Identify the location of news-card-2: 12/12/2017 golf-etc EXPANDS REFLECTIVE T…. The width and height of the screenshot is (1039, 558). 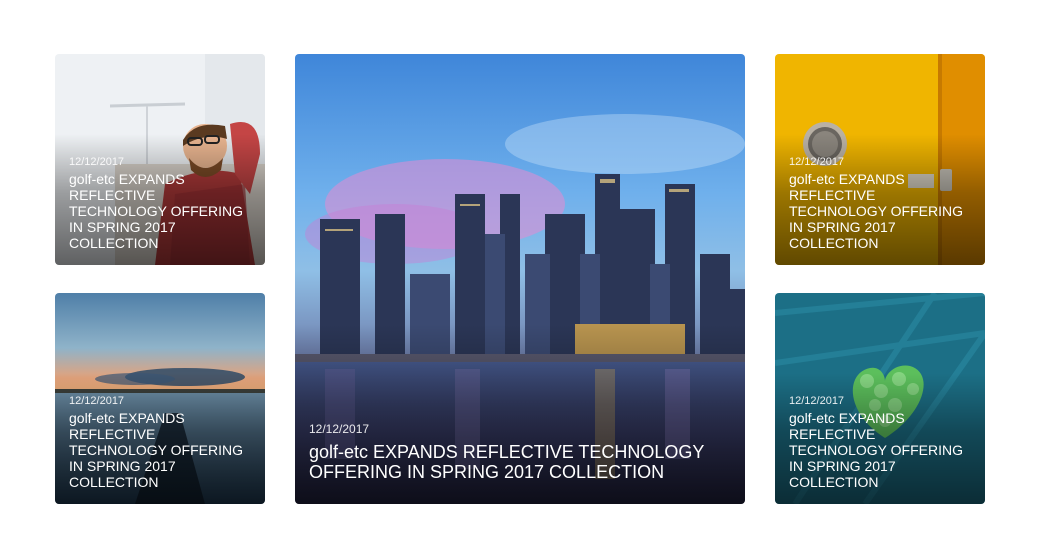
(160, 398).